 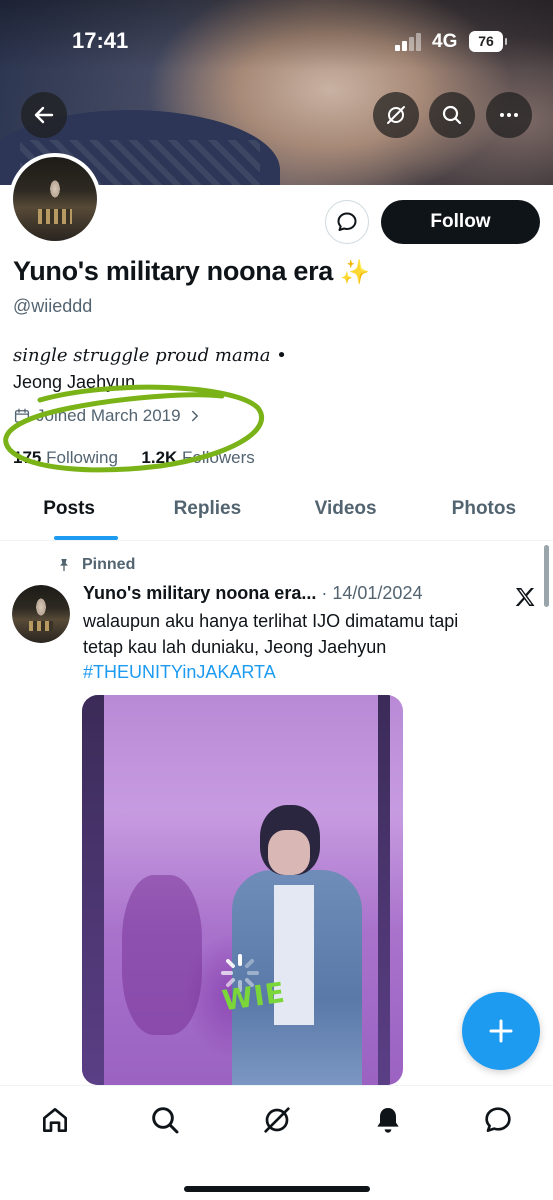 I want to click on plus-icon, so click(x=501, y=1031).